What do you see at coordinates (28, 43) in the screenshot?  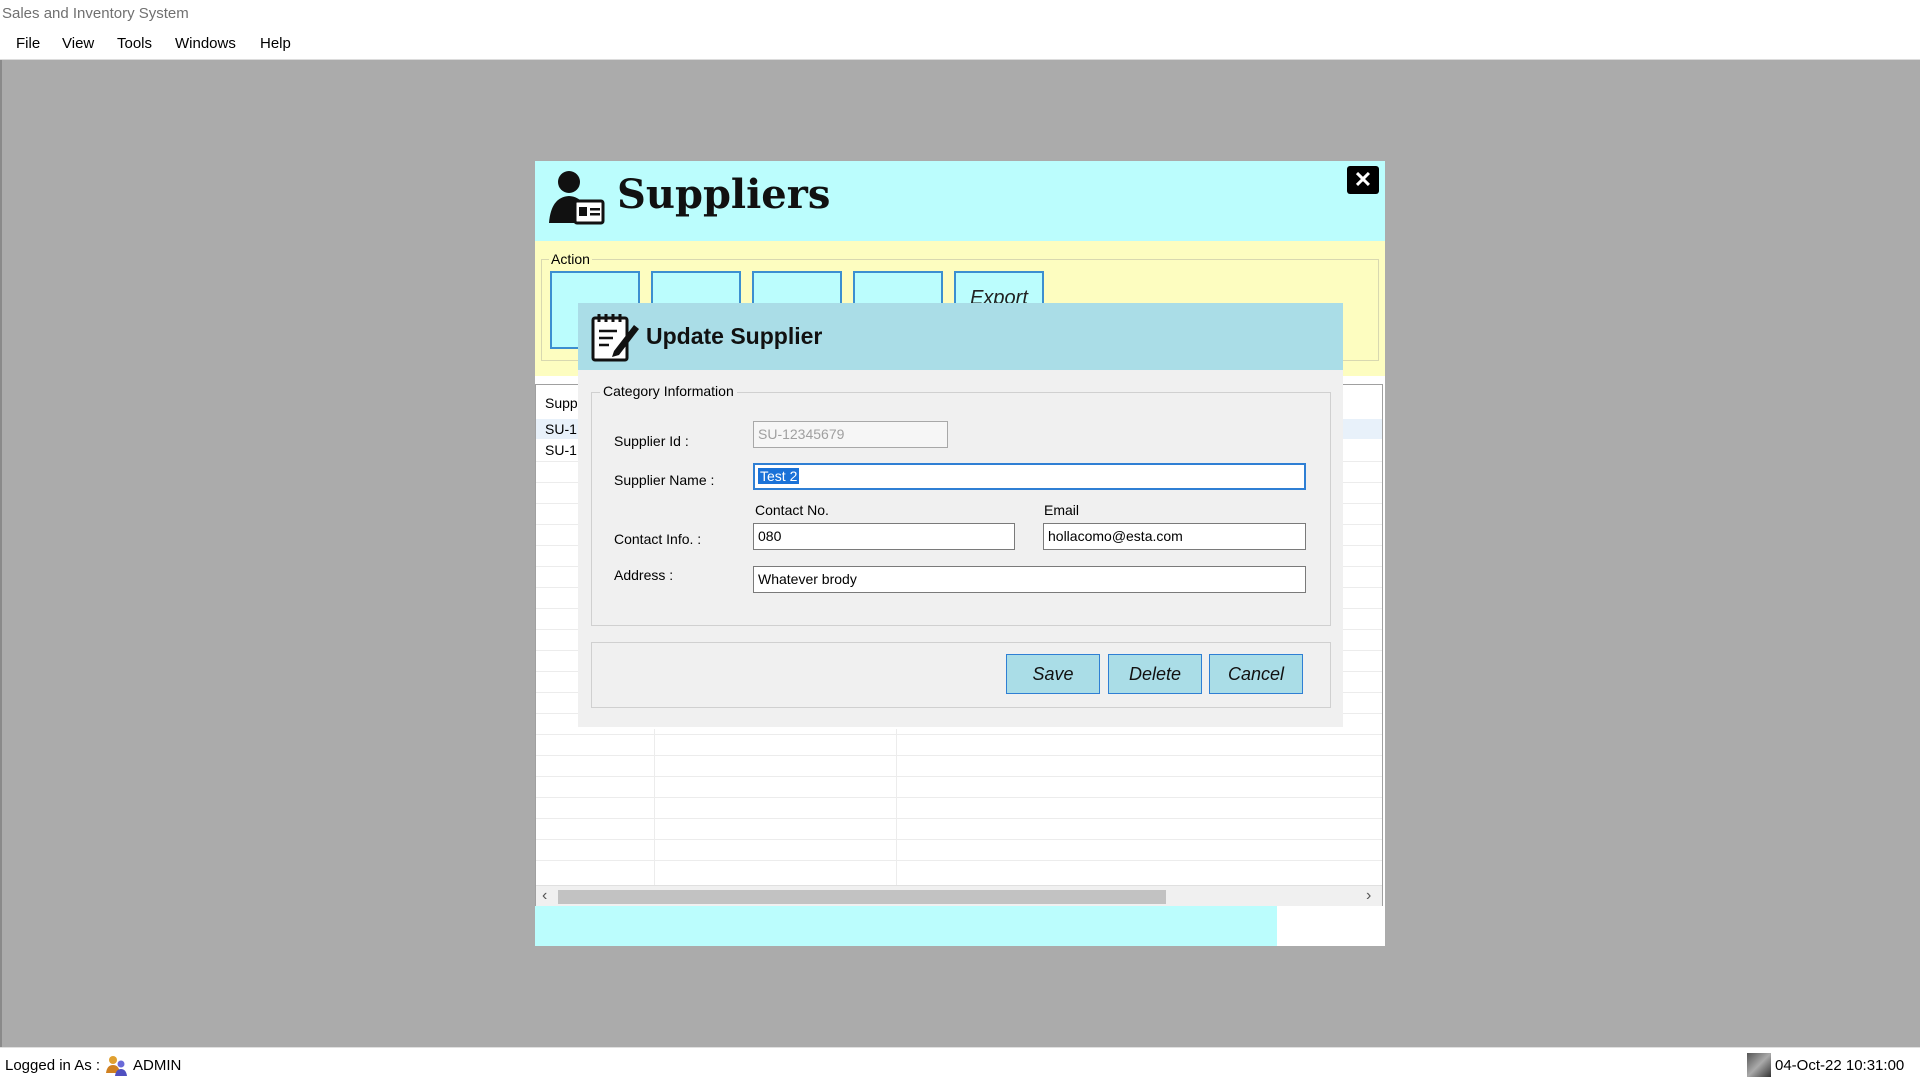 I see `menu-file: File` at bounding box center [28, 43].